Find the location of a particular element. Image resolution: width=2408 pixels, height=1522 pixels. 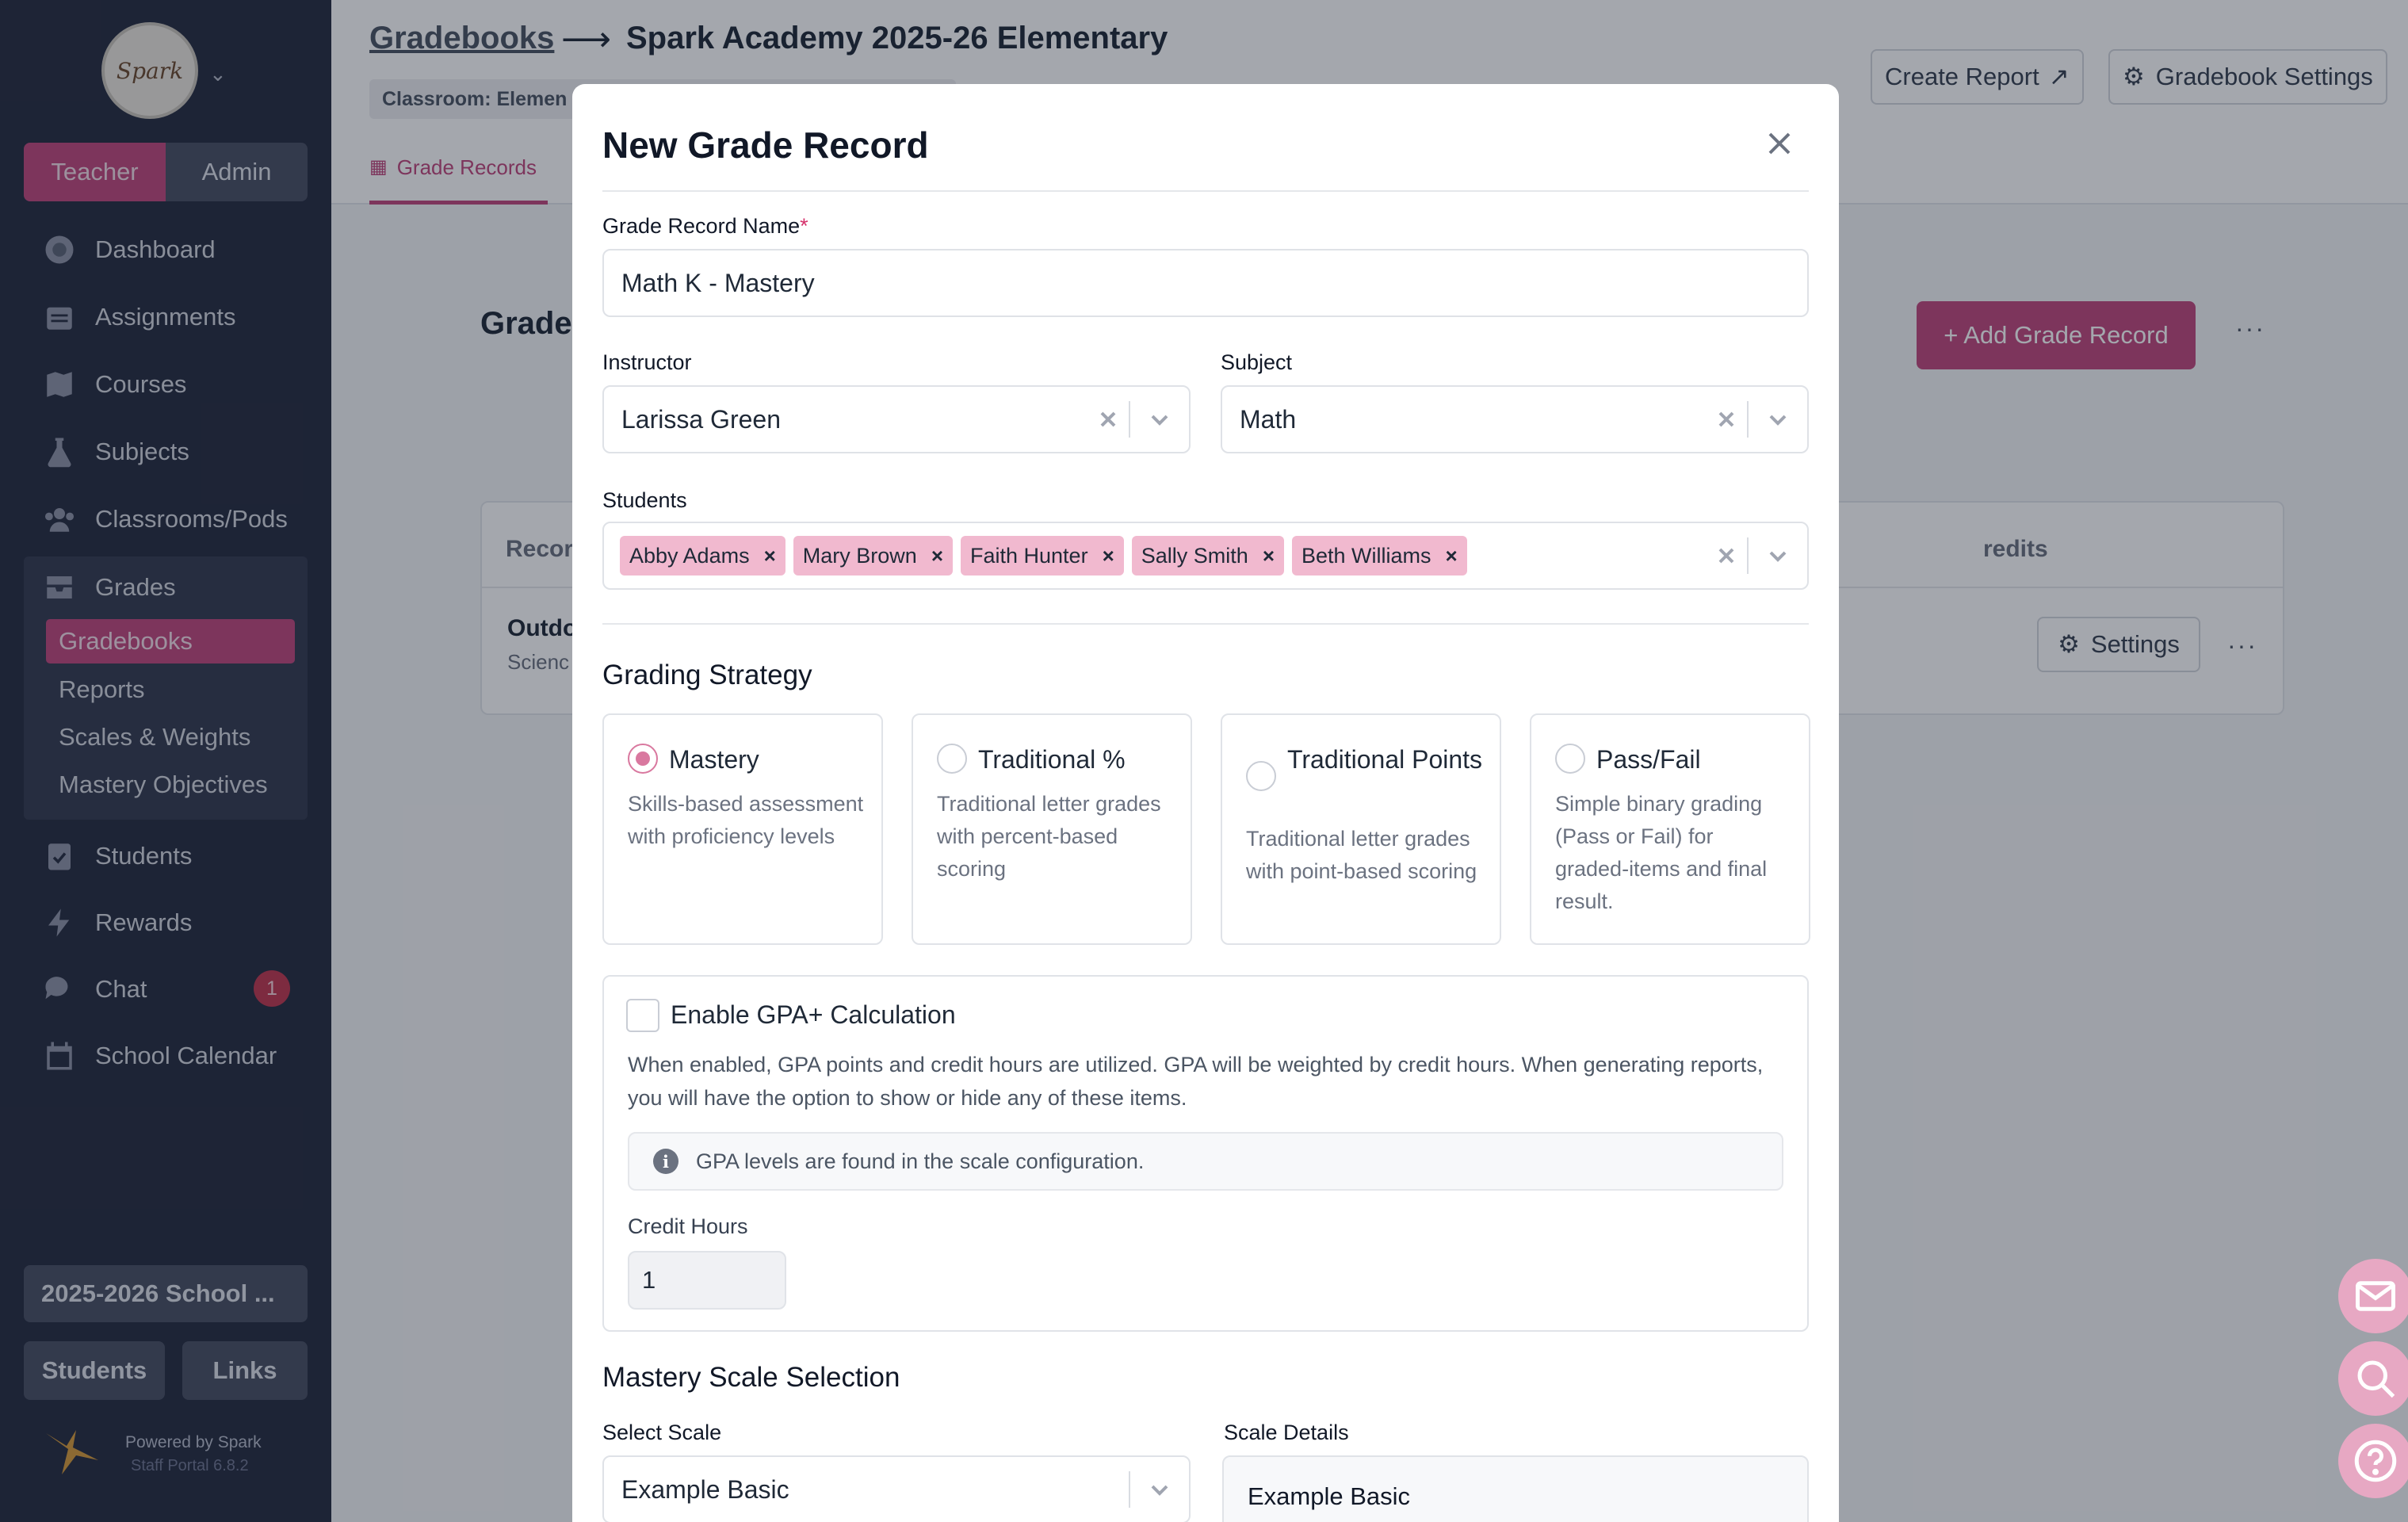

student-tag: Sally Smith × is located at coordinates (1207, 556).